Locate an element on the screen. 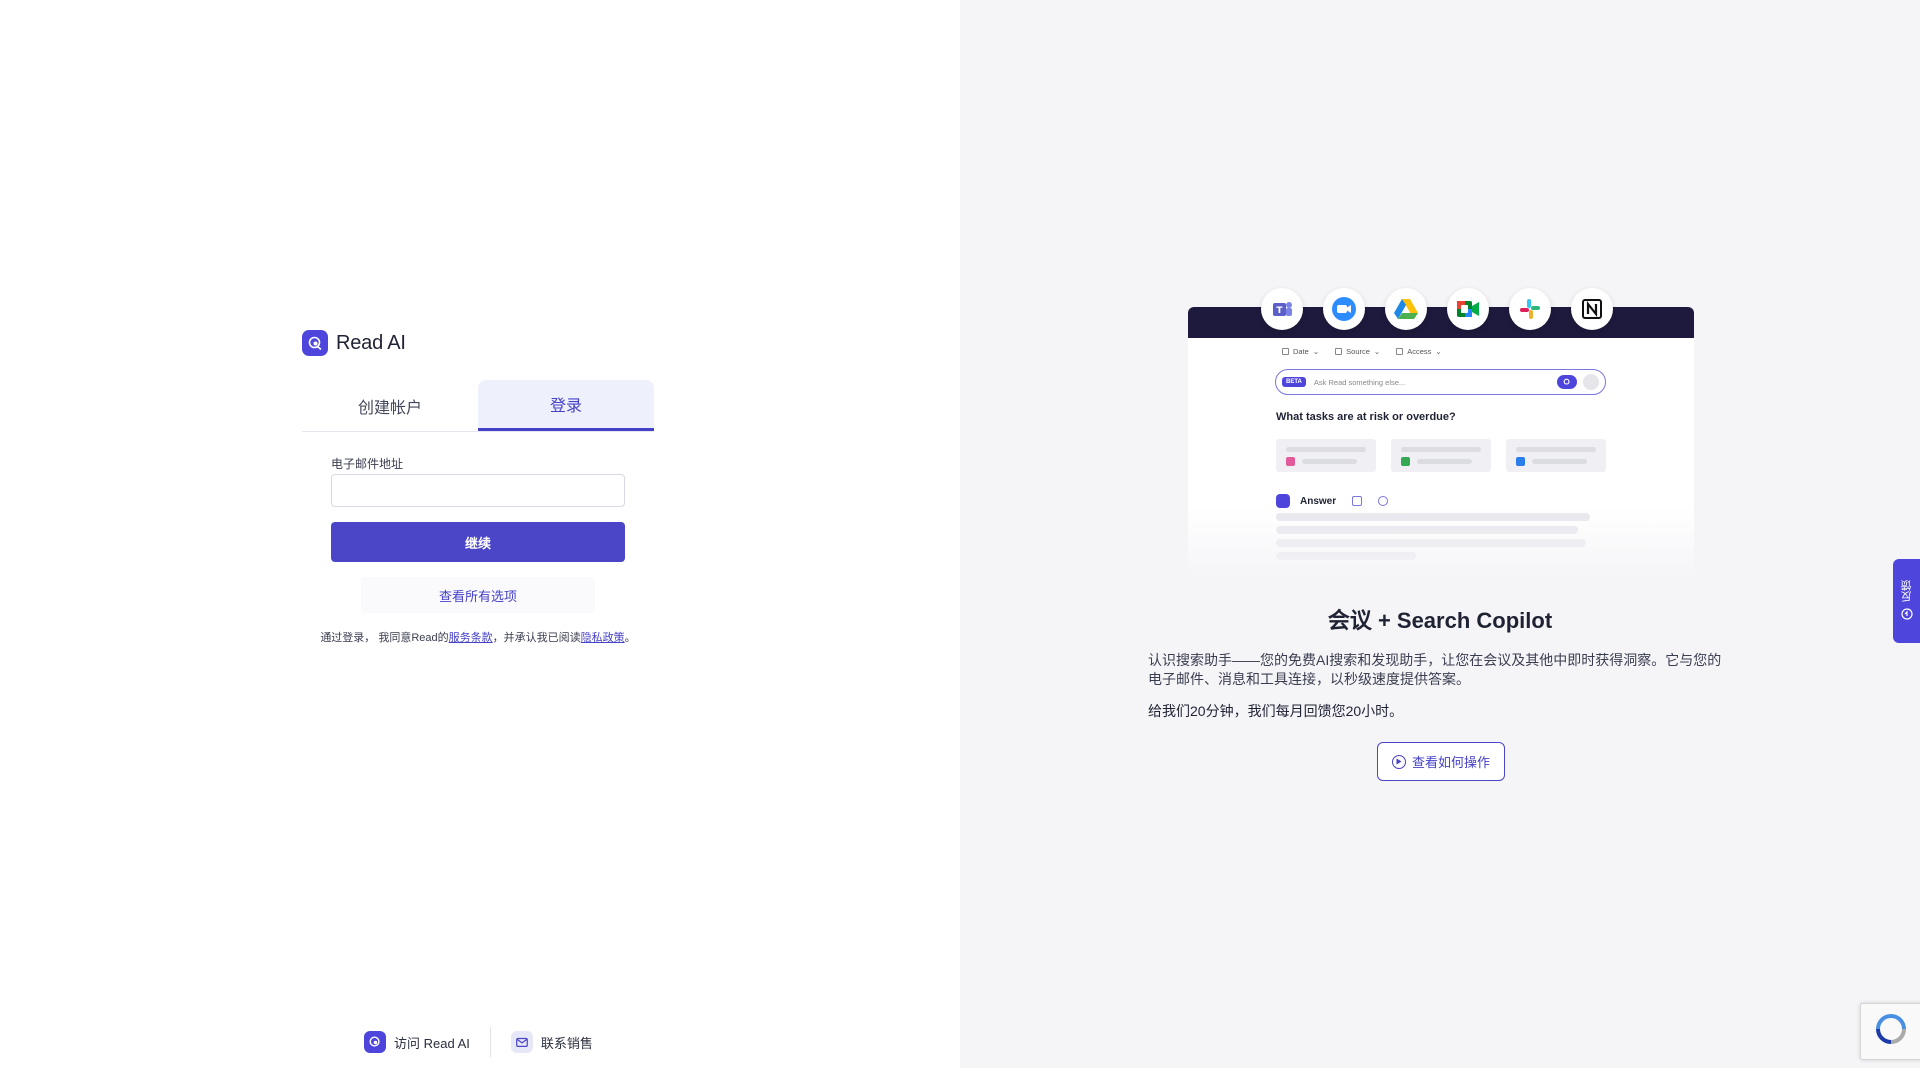 The image size is (1920, 1068). terms-suffix: 。 is located at coordinates (630, 638).